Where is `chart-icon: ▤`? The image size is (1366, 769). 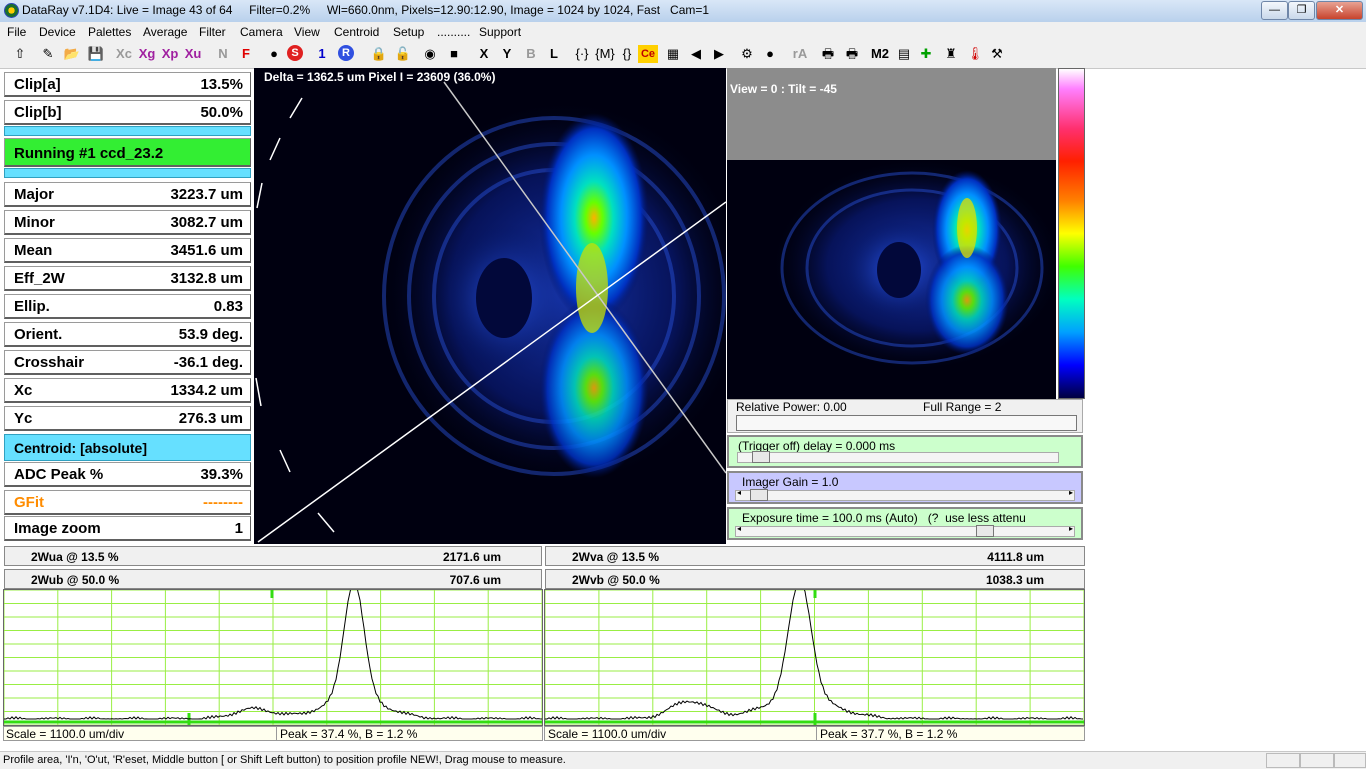
chart-icon: ▤ is located at coordinates (904, 54).